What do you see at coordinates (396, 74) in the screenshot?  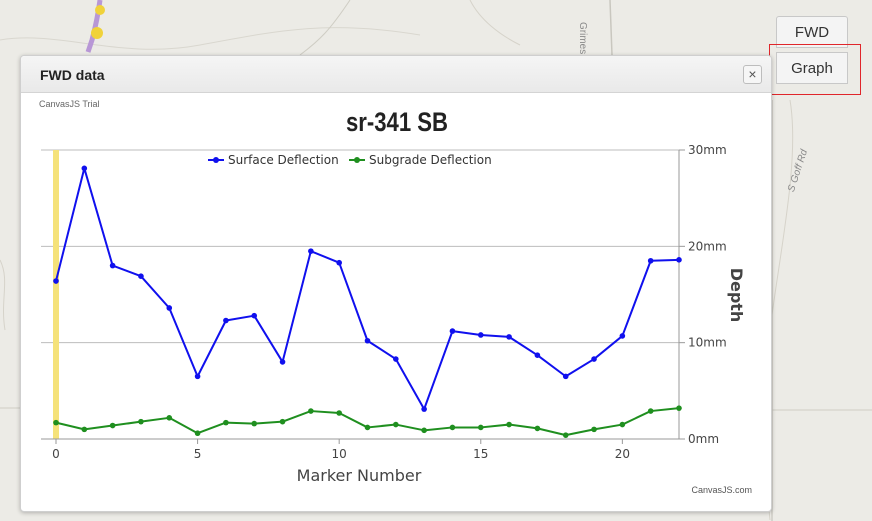 I see `dialog-header: FWD data ×` at bounding box center [396, 74].